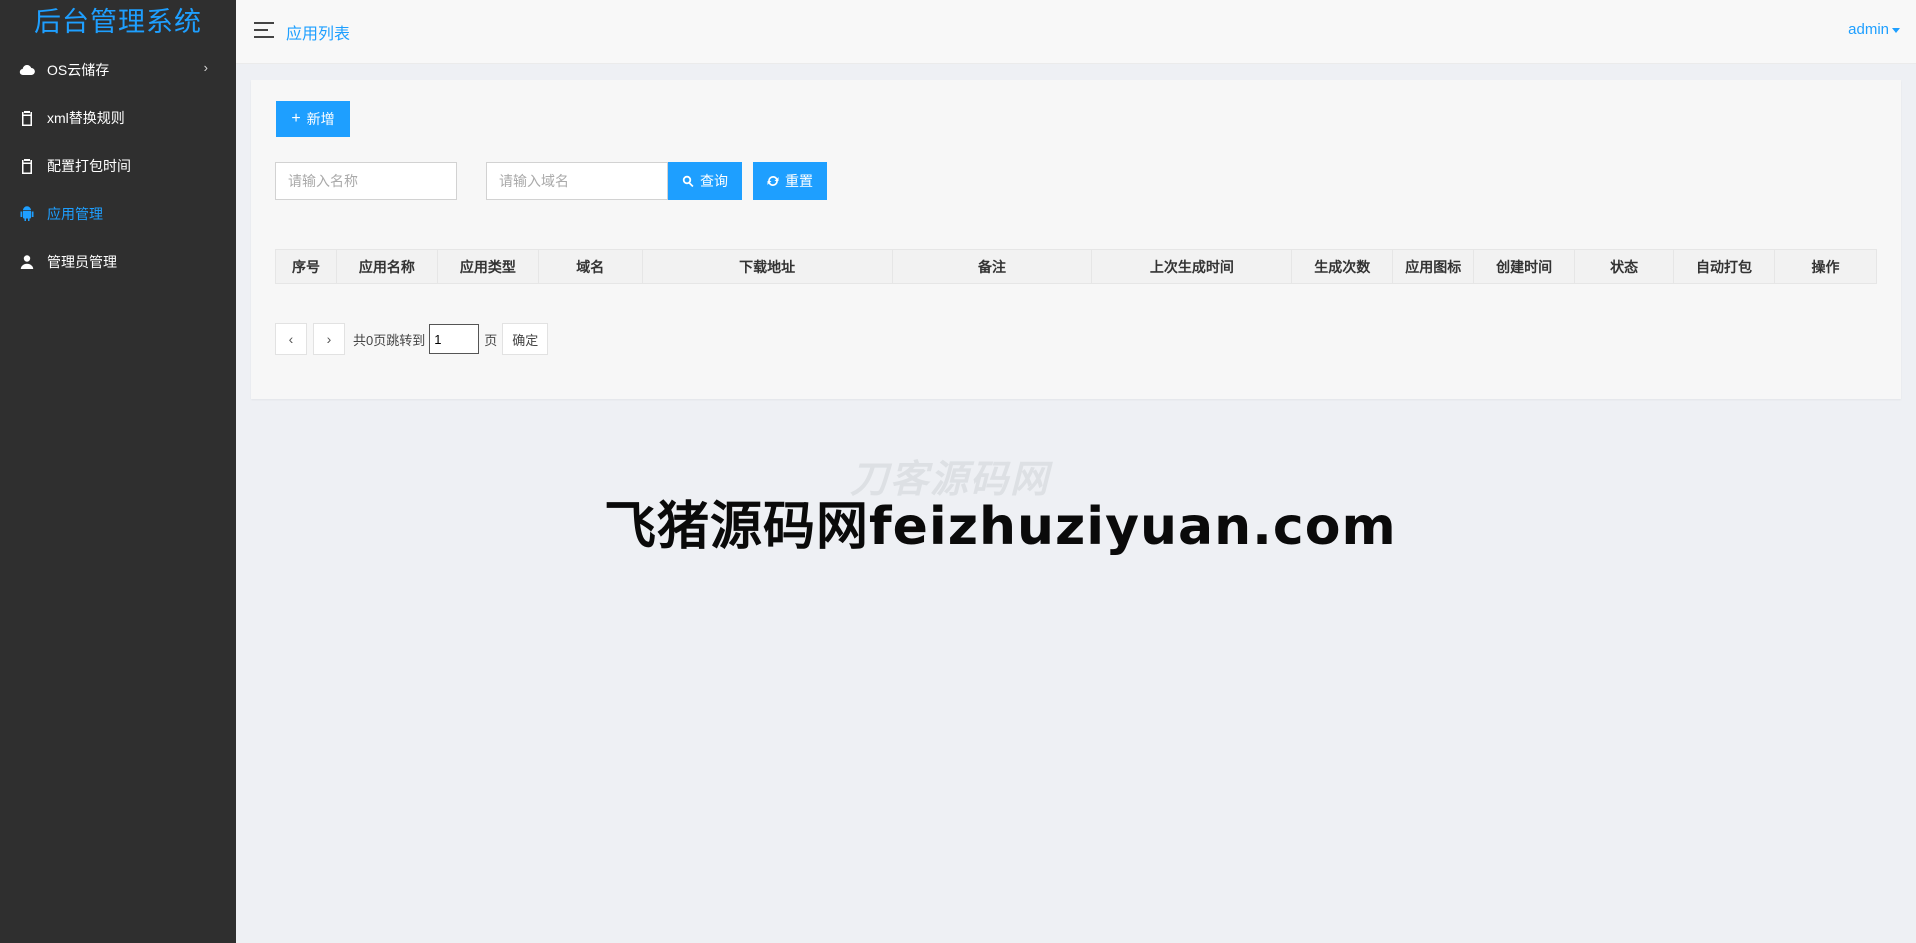 The height and width of the screenshot is (943, 1916). I want to click on sidebar-nav: OS云储存 › xml替换规则 配置打包时间 应用管理 管理员管理, so click(118, 166).